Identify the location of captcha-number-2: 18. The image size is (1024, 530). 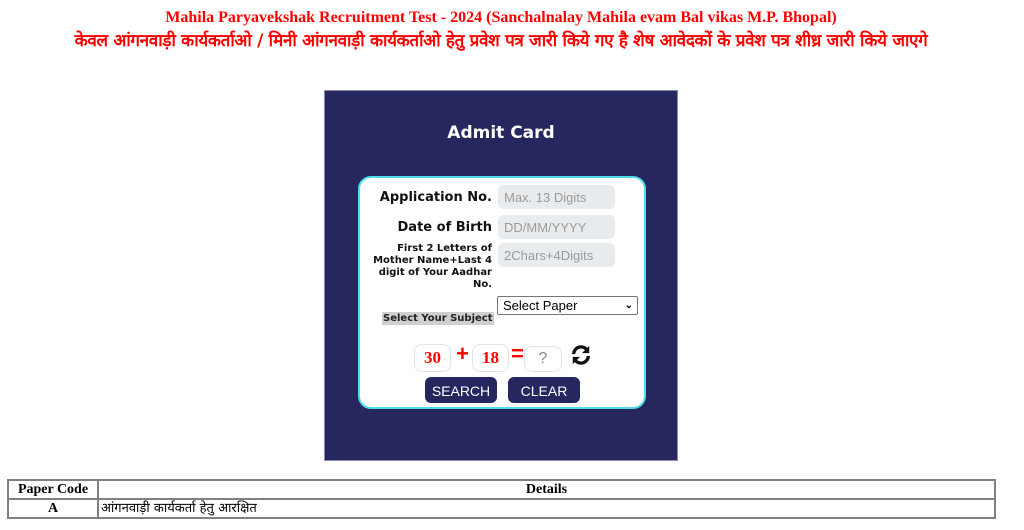
(490, 358).